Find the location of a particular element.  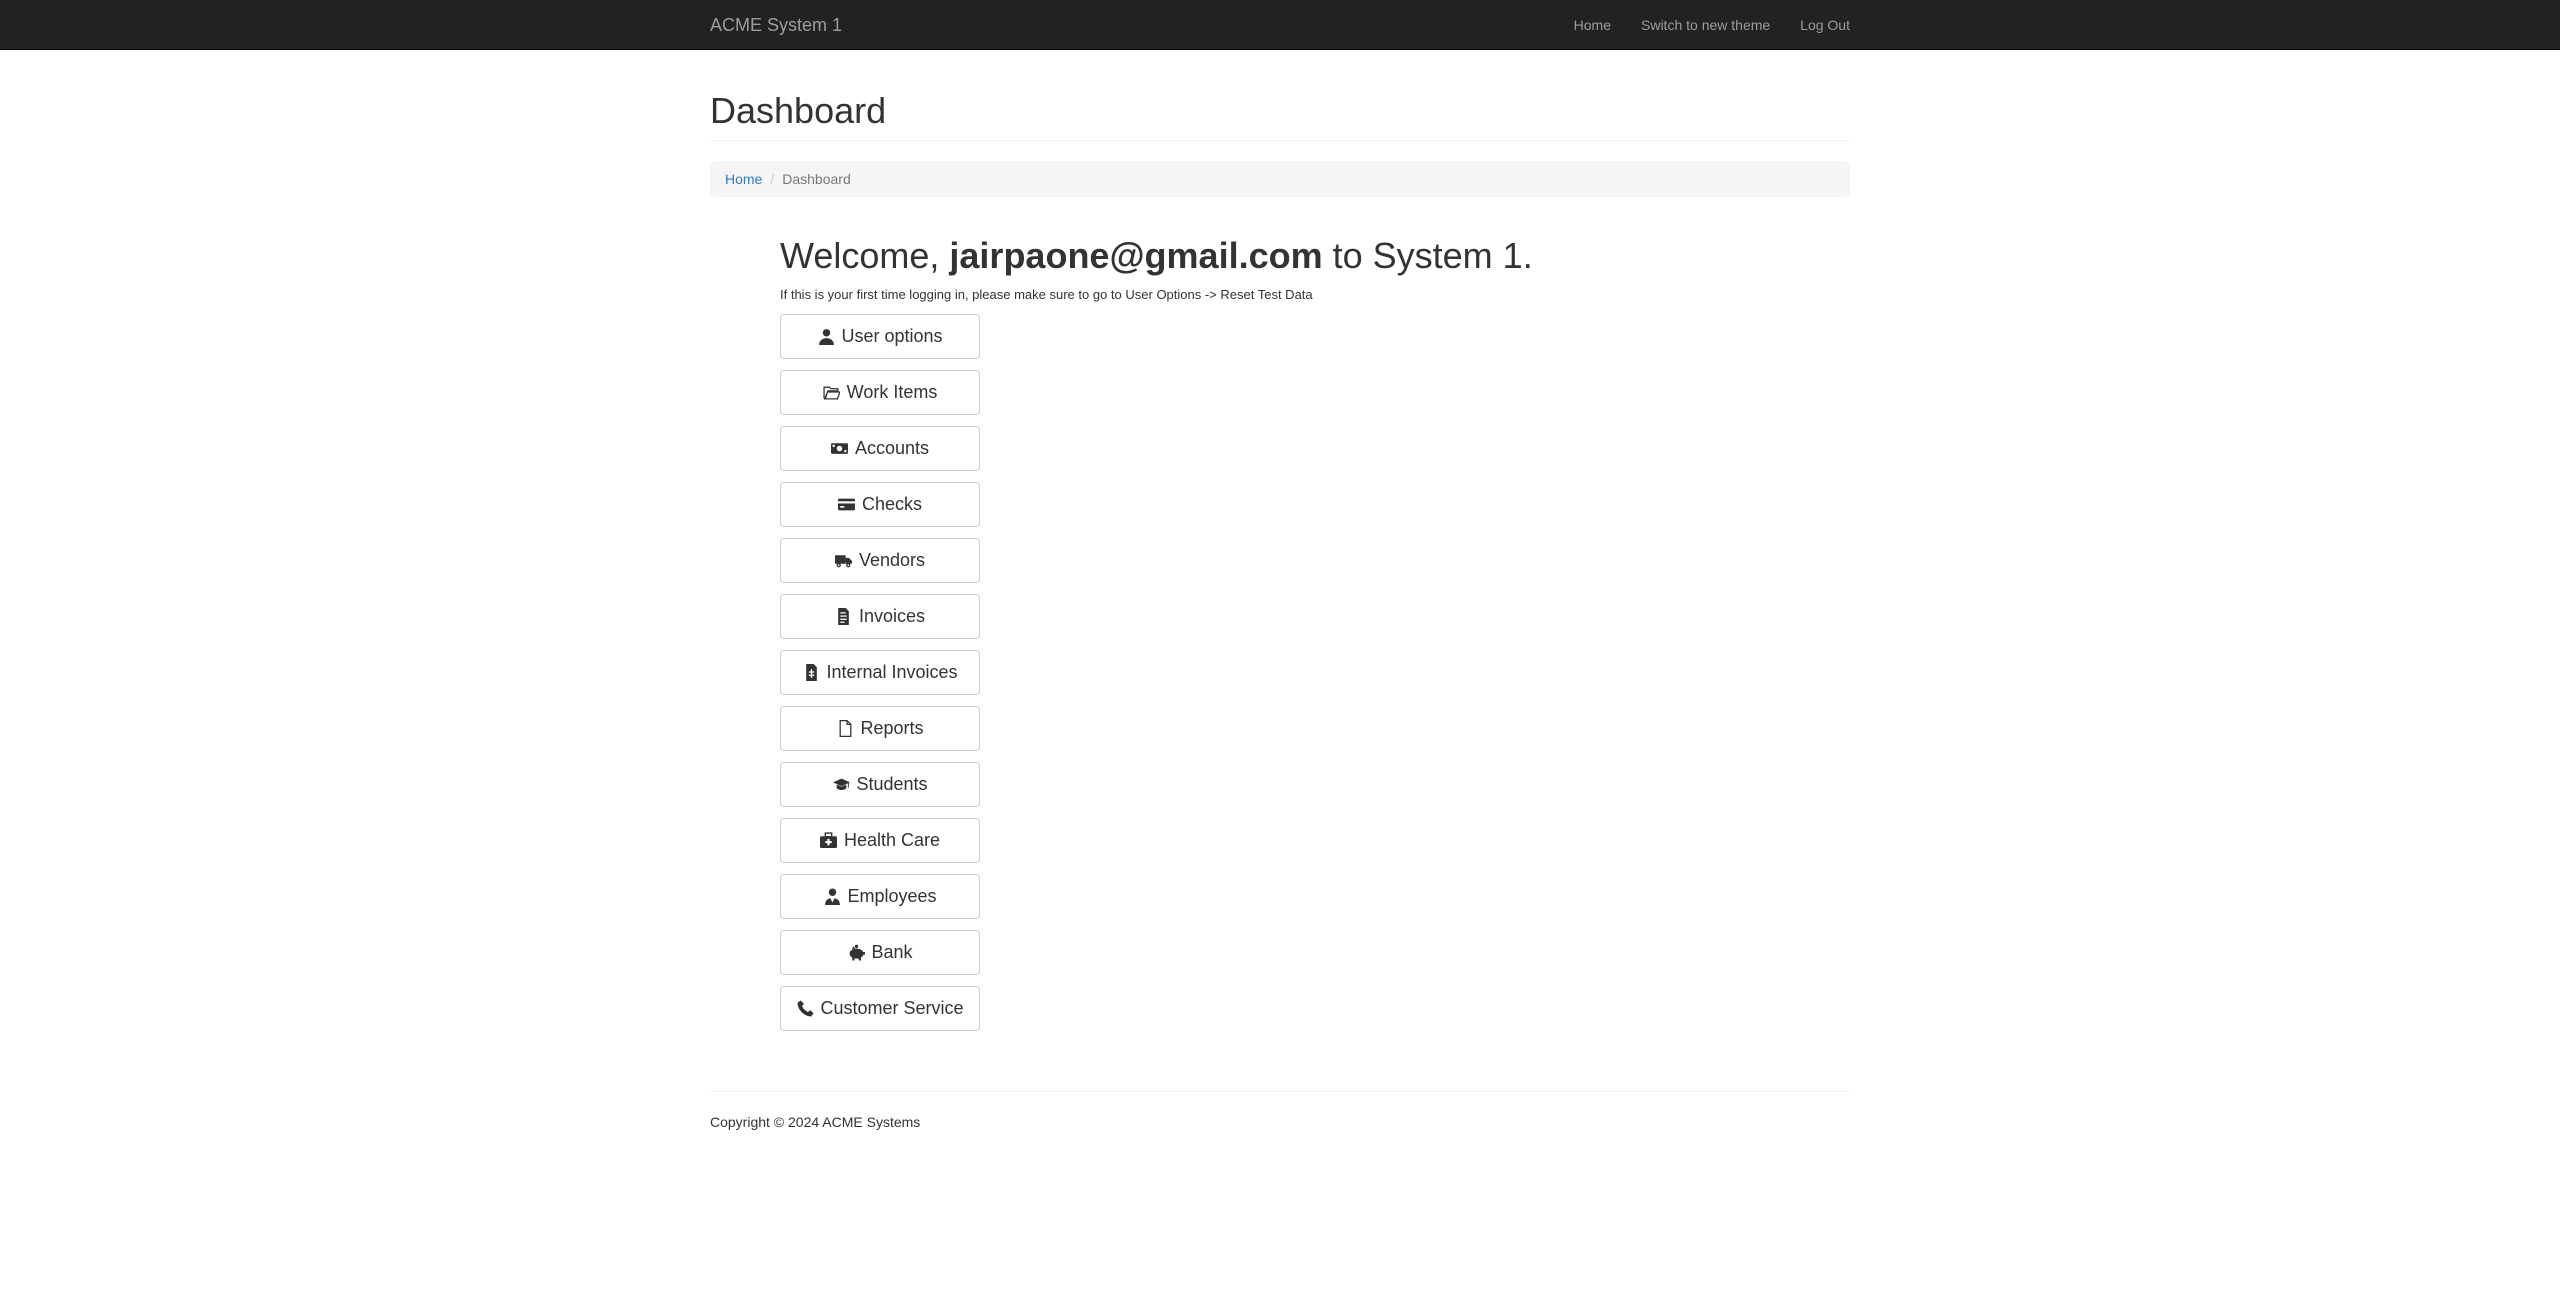

user-options-button: User options is located at coordinates (880, 336).